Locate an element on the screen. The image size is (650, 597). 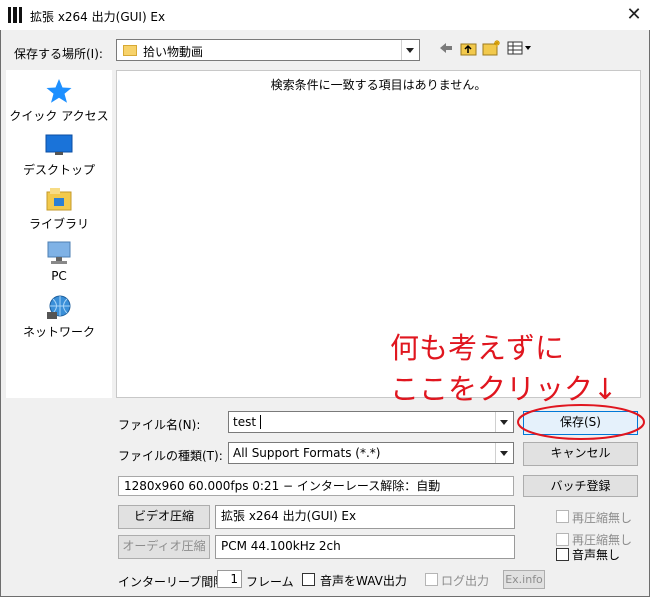
filetype-label: ファイルの種類(T): is located at coordinates (170, 456).